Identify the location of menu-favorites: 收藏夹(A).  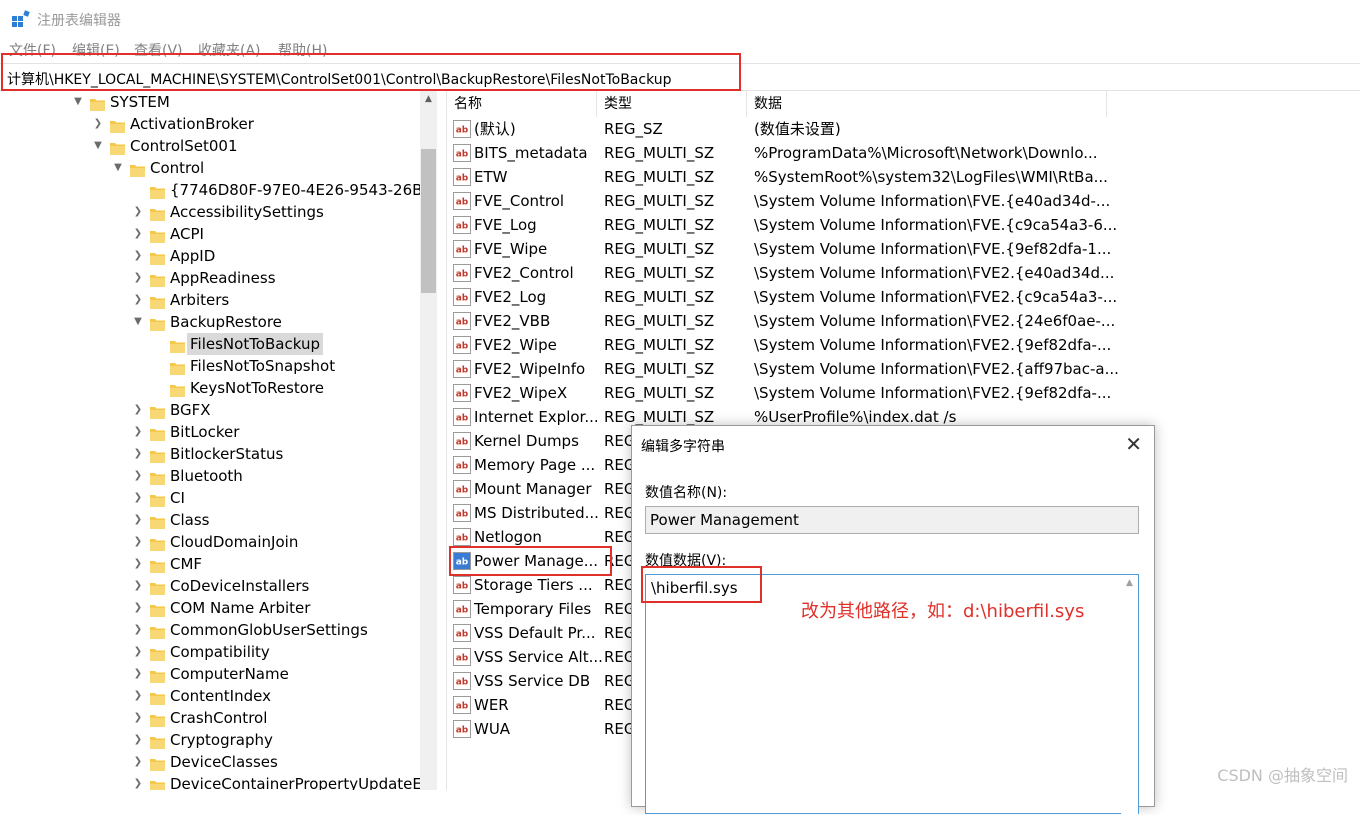
(229, 50).